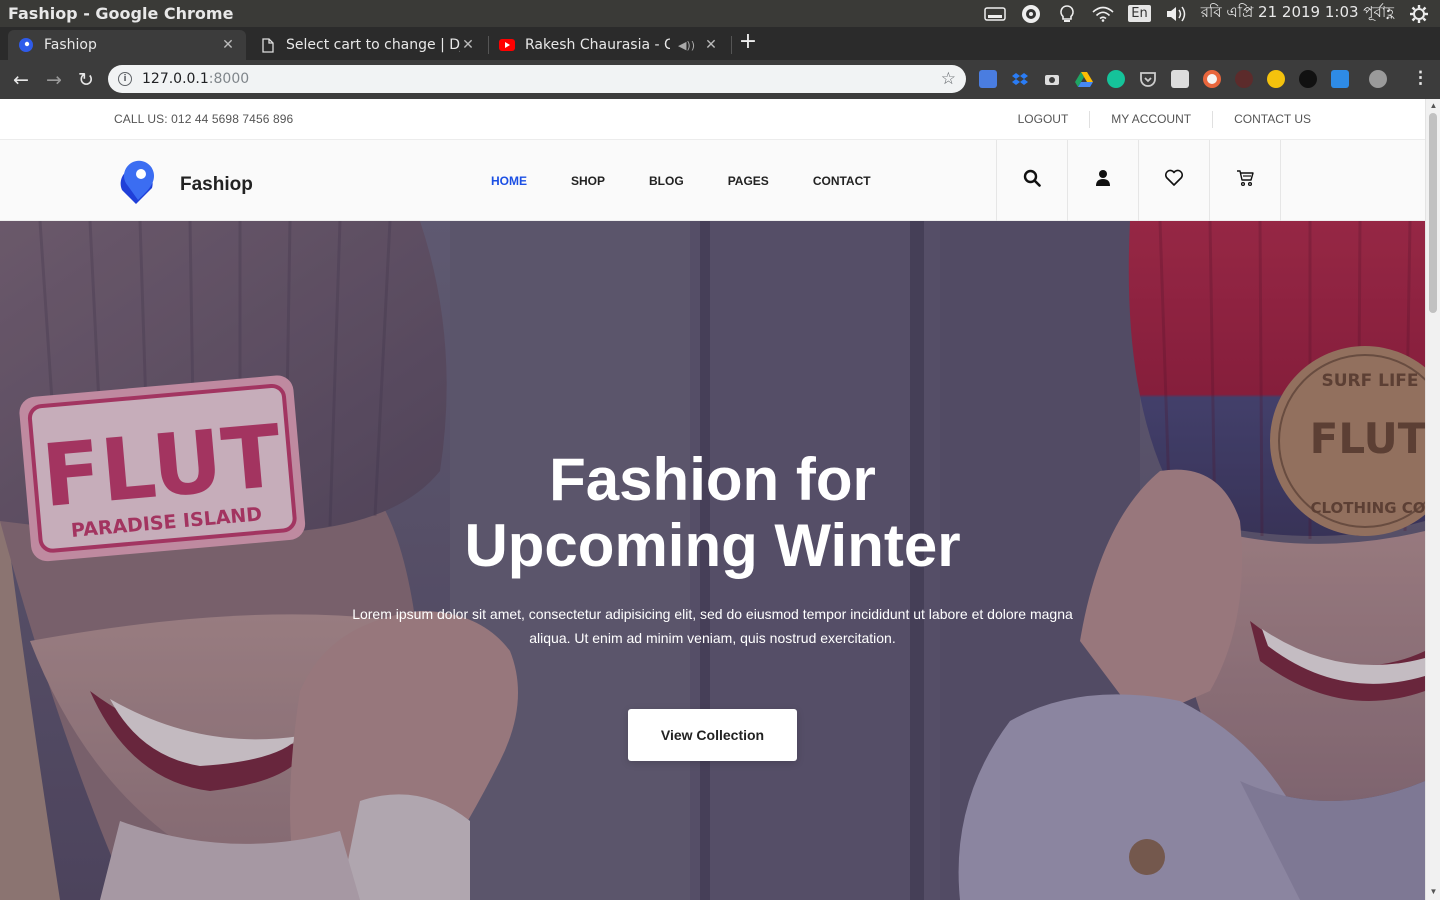 The height and width of the screenshot is (900, 1440). Describe the element at coordinates (125, 79) in the screenshot. I see `site-info-icon: i` at that location.